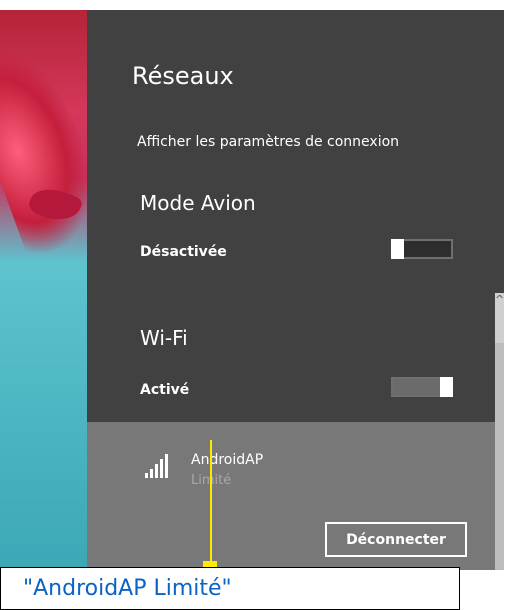  What do you see at coordinates (422, 387) in the screenshot?
I see `wifi-toggle` at bounding box center [422, 387].